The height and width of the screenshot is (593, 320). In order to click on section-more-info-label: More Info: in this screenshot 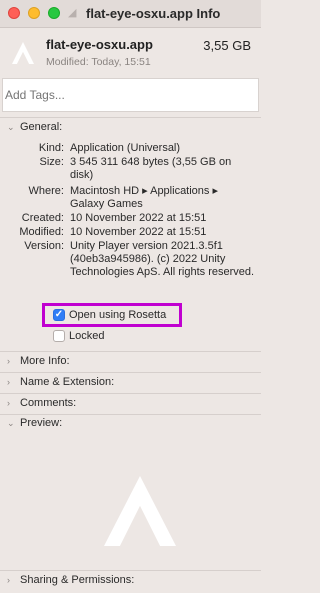, I will do `click(45, 361)`.